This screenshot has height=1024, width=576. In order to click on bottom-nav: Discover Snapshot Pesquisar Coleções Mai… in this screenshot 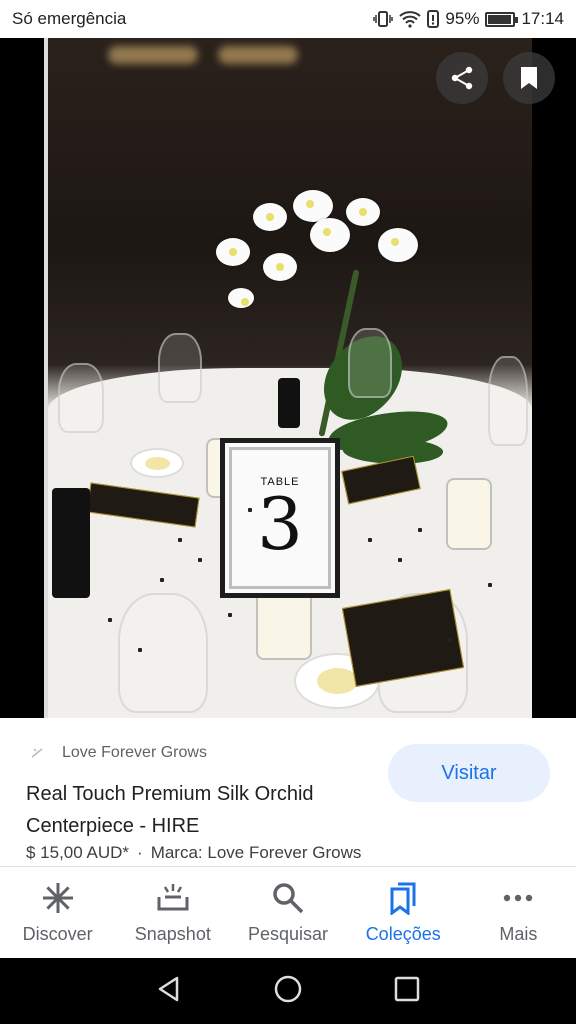, I will do `click(288, 912)`.